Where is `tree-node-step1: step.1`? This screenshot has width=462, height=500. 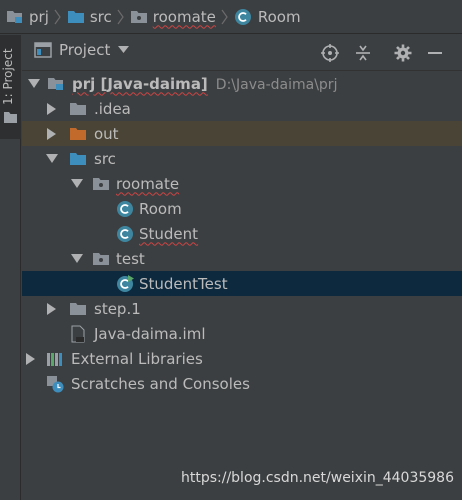 tree-node-step1: step.1 is located at coordinates (242, 308).